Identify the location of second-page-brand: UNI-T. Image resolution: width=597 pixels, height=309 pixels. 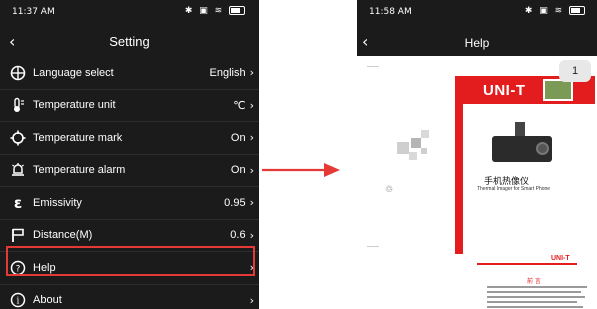
(560, 258).